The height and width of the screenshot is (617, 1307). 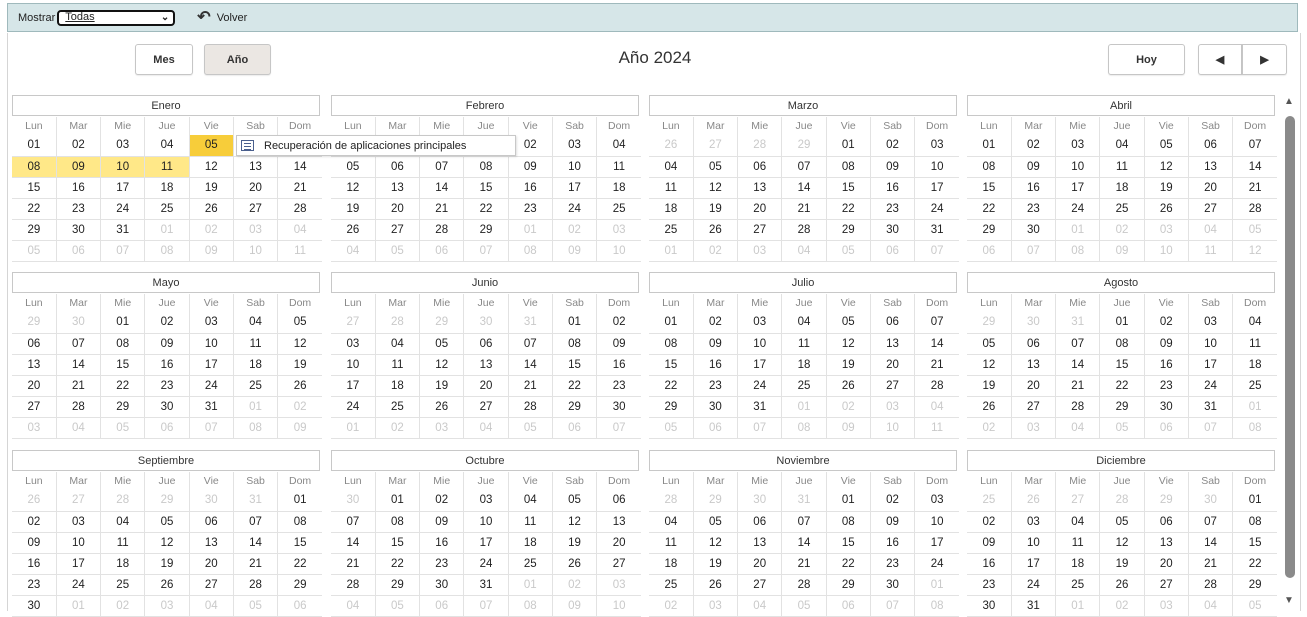 I want to click on month-name: Noviembre, so click(x=803, y=460).